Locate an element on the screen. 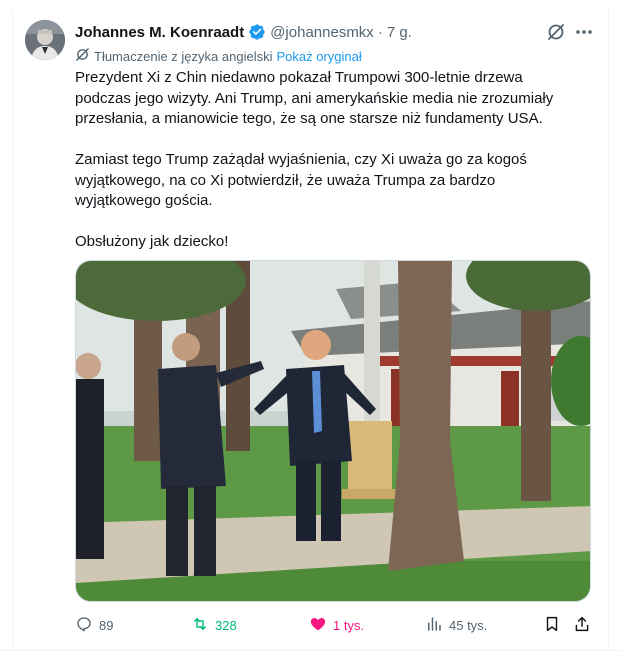 This screenshot has width=621, height=651. verified-badge-icon is located at coordinates (257, 32).